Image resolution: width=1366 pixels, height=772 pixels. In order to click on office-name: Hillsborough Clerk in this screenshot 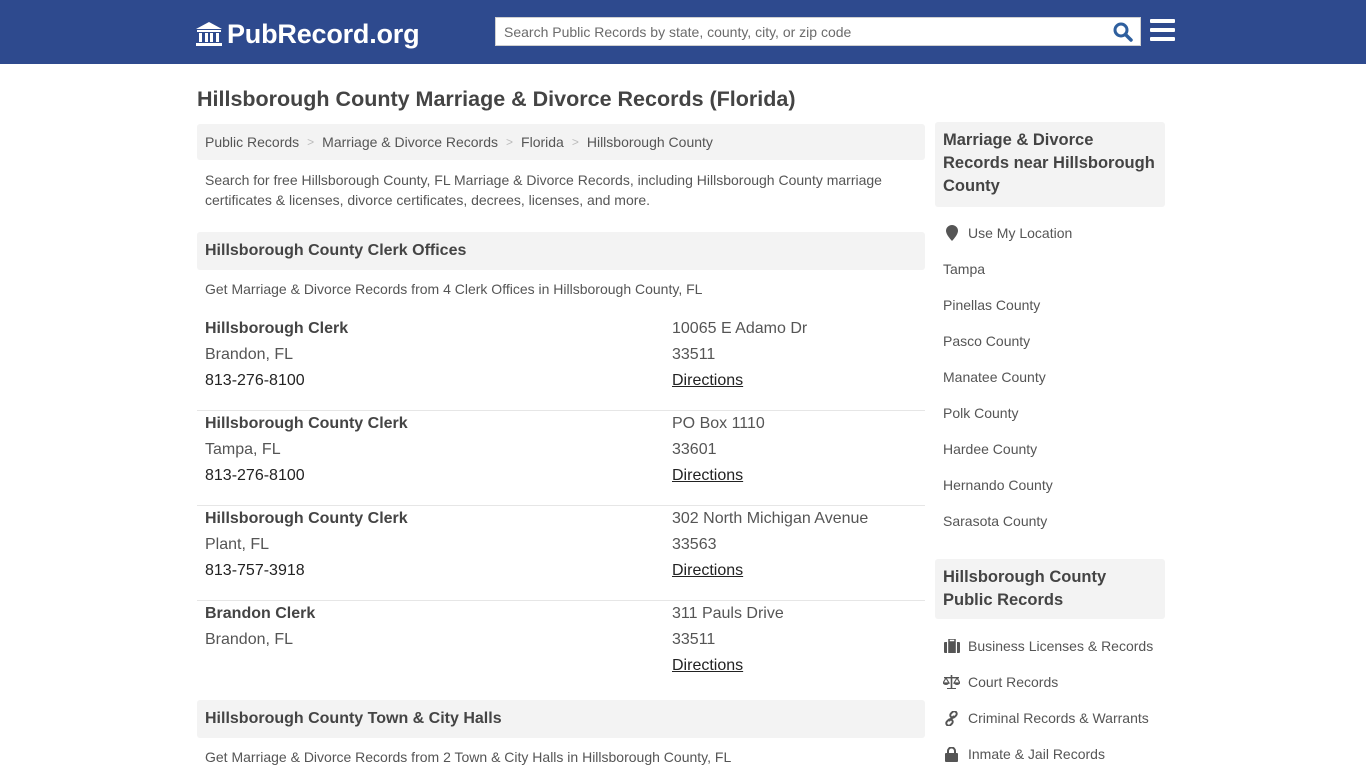, I will do `click(277, 328)`.